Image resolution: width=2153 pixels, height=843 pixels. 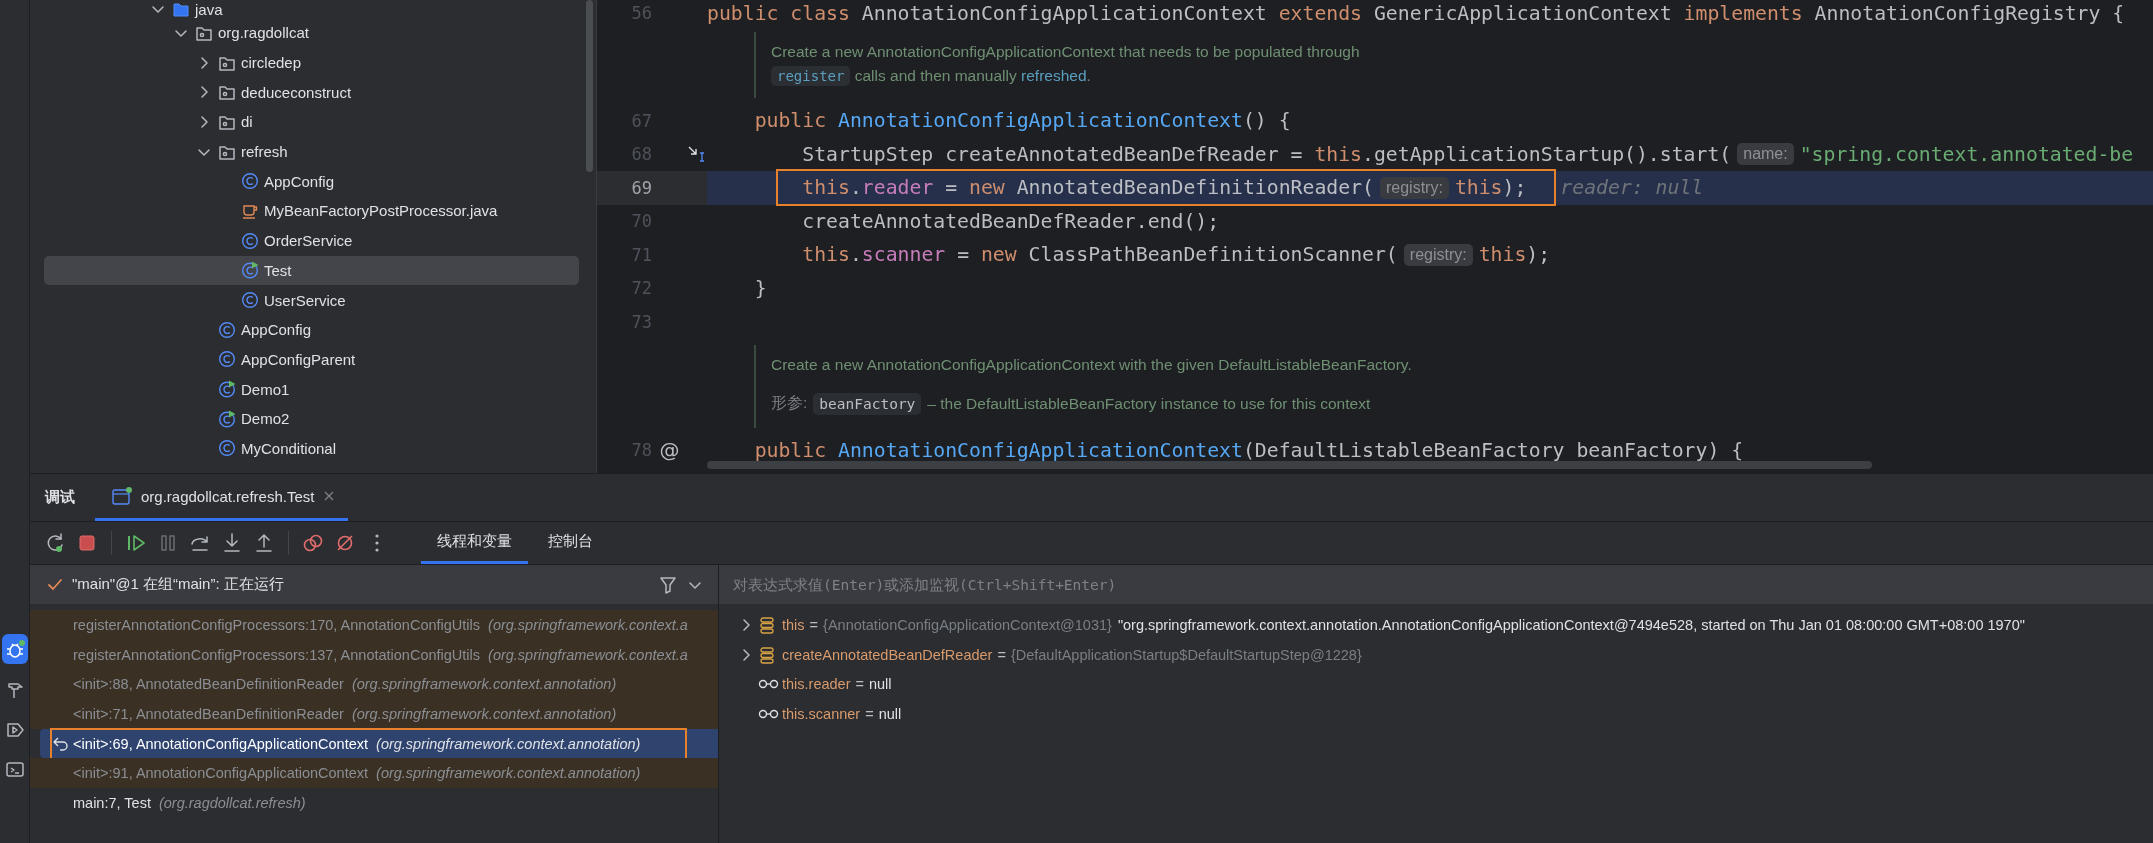 What do you see at coordinates (227, 92) in the screenshot?
I see `package-folder-icon` at bounding box center [227, 92].